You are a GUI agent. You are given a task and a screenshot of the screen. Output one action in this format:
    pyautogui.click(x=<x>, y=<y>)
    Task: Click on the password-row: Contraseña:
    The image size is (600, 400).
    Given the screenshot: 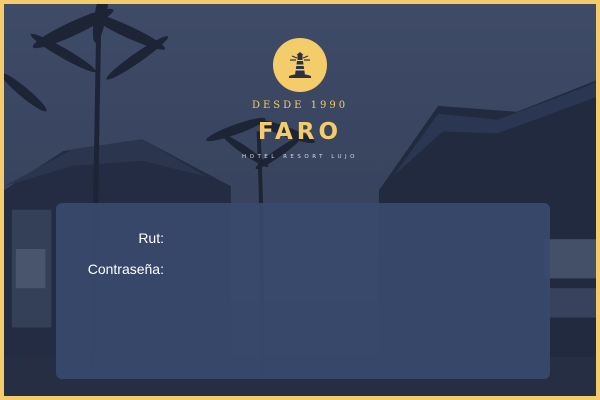 What is the action you would take?
    pyautogui.click(x=244, y=269)
    